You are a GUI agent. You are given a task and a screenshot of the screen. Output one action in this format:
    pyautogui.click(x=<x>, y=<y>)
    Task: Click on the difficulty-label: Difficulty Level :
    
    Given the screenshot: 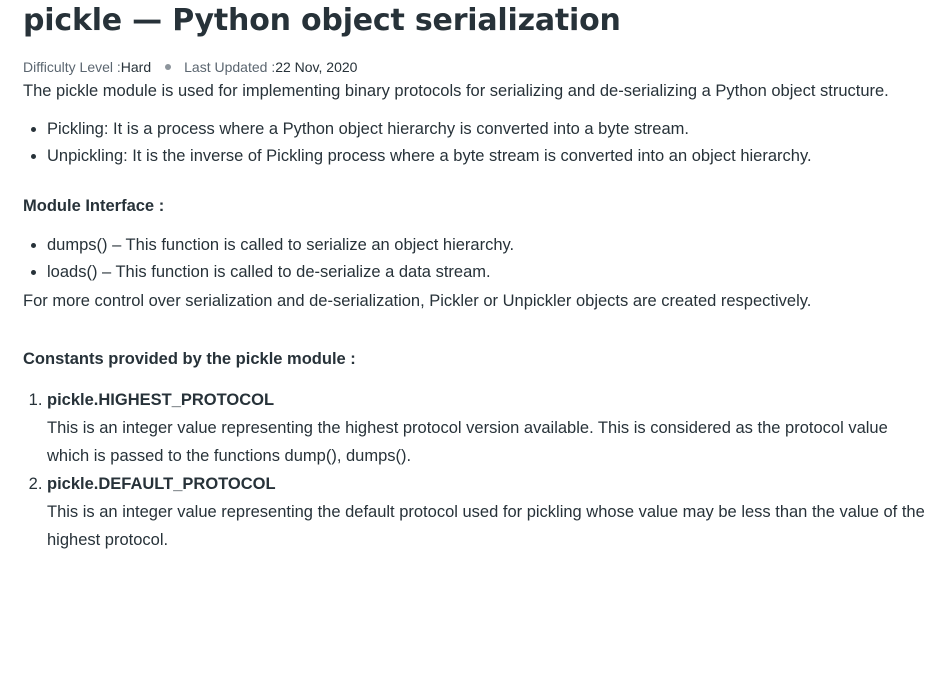 What is the action you would take?
    pyautogui.click(x=72, y=67)
    